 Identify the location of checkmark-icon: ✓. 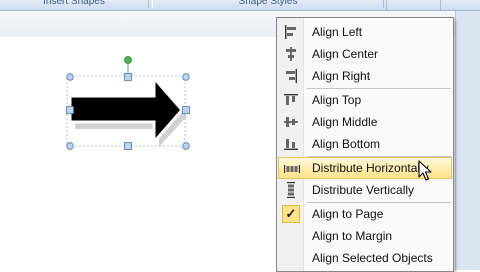
(291, 214).